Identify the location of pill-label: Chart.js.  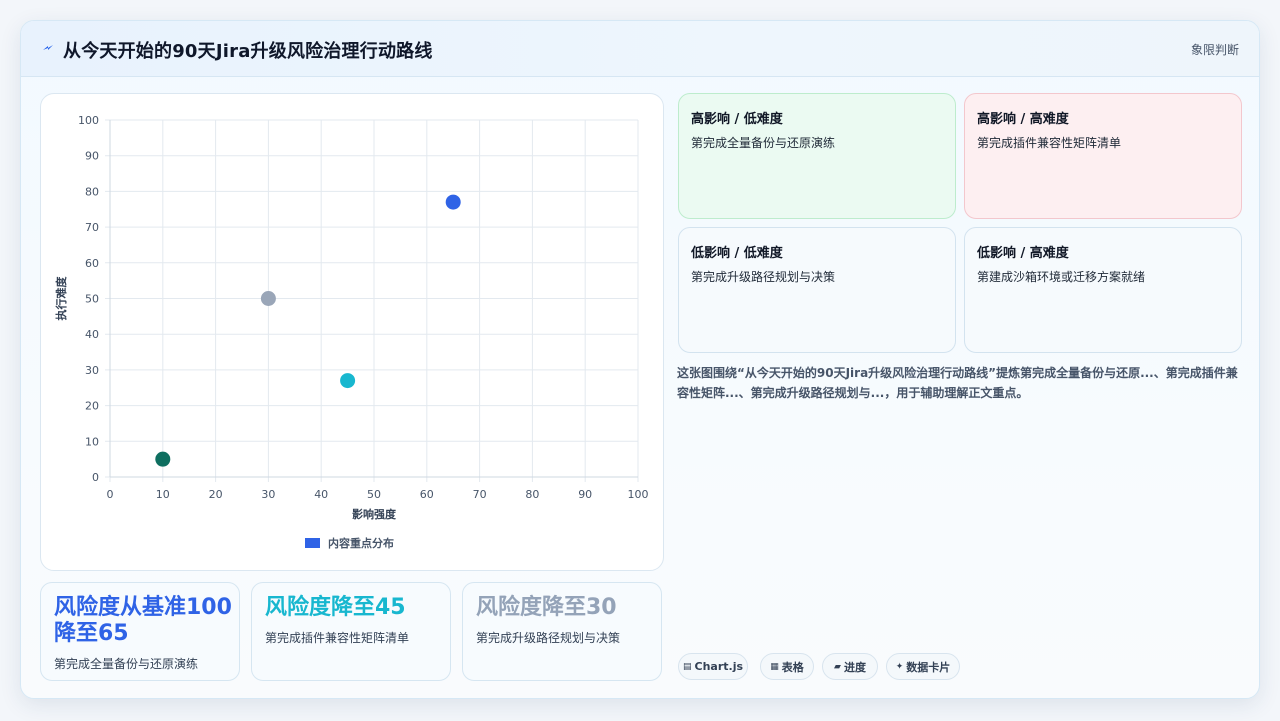
(719, 666).